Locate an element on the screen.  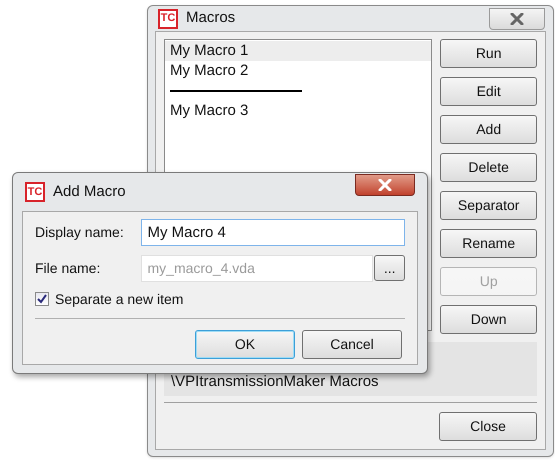
action-button: Rename is located at coordinates (488, 243).